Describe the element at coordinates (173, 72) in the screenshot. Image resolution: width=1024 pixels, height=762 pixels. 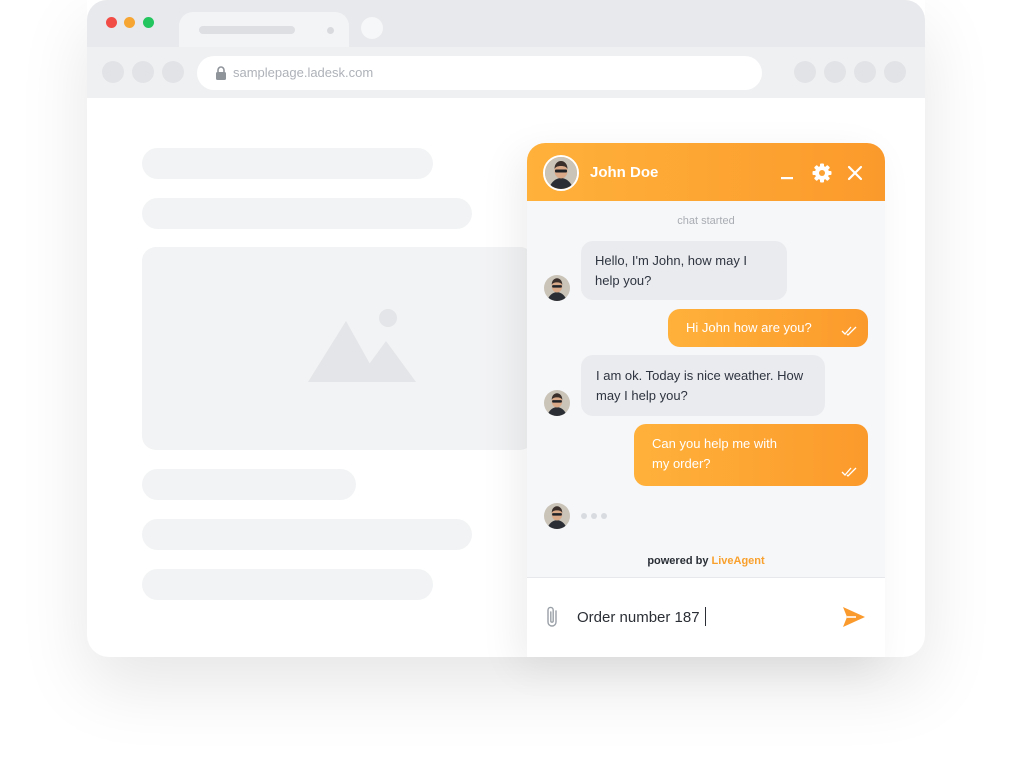
I see `reload-button` at that location.